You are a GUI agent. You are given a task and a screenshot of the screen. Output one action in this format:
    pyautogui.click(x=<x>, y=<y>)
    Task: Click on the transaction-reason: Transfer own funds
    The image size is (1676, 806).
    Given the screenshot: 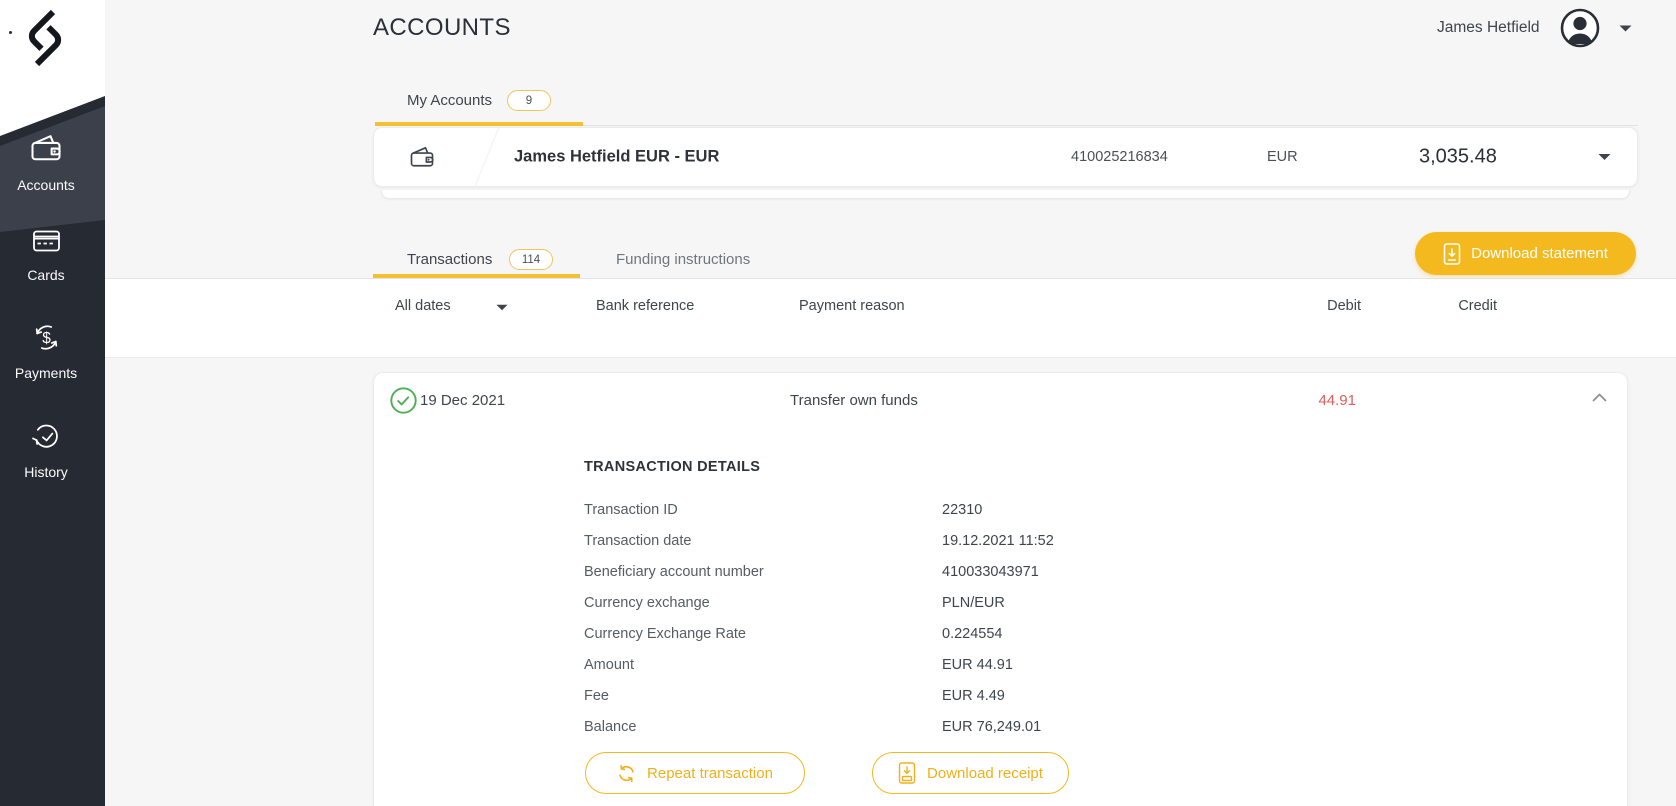 What is the action you would take?
    pyautogui.click(x=854, y=400)
    